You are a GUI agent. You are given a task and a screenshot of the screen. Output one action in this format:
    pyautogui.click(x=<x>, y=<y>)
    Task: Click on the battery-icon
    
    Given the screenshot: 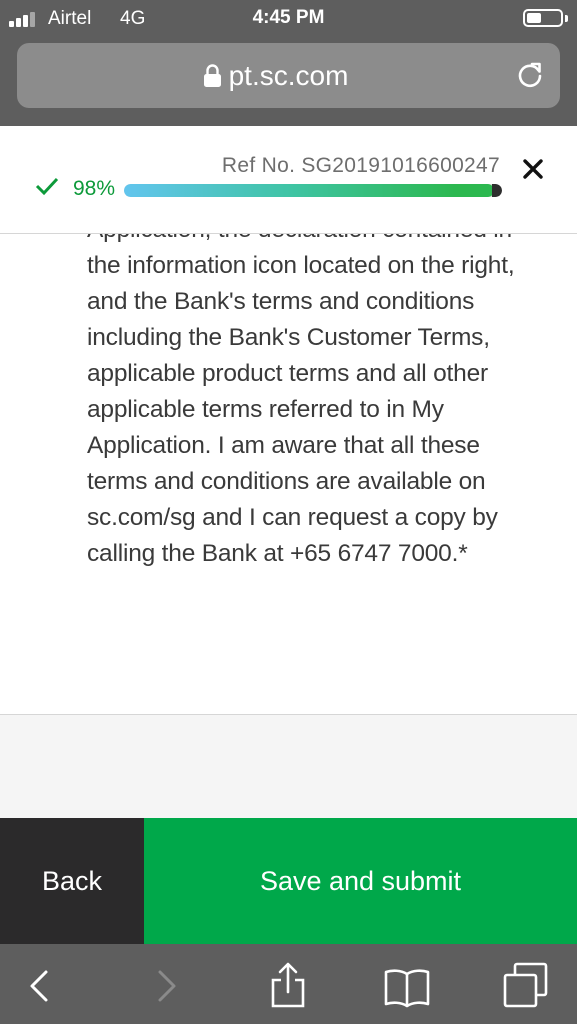 What is the action you would take?
    pyautogui.click(x=543, y=18)
    